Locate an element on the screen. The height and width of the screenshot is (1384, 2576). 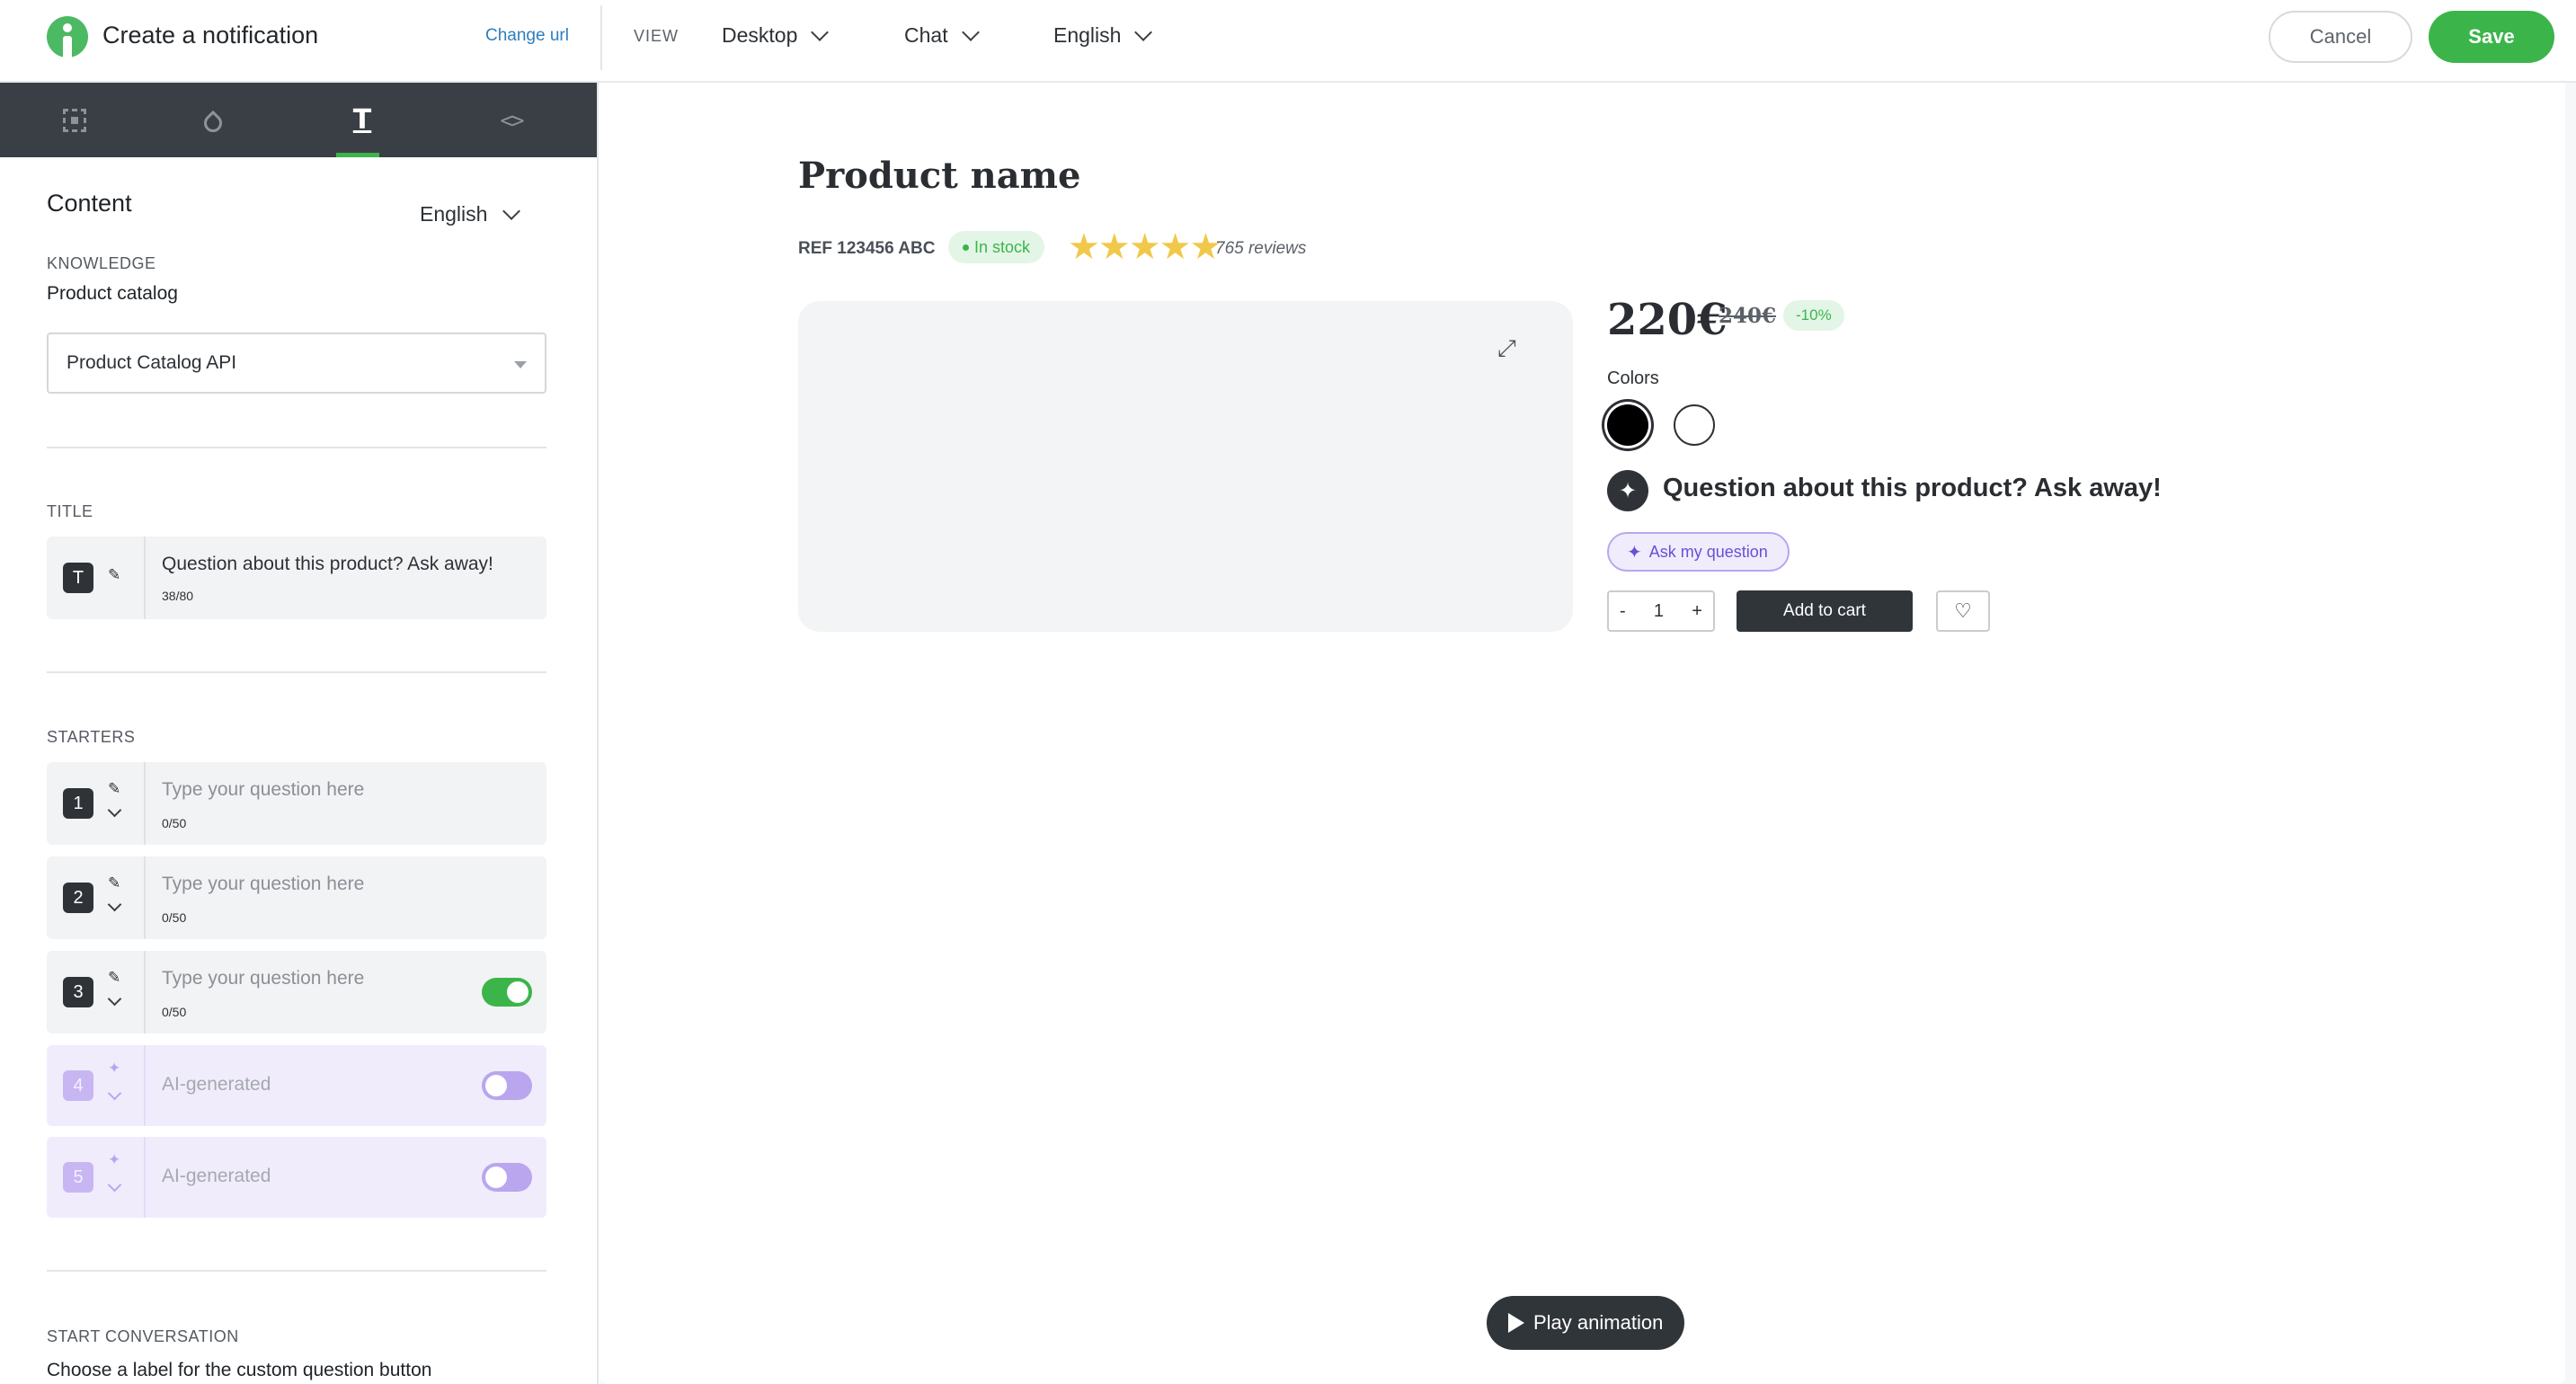
editor-tabs: T <> is located at coordinates (298, 120).